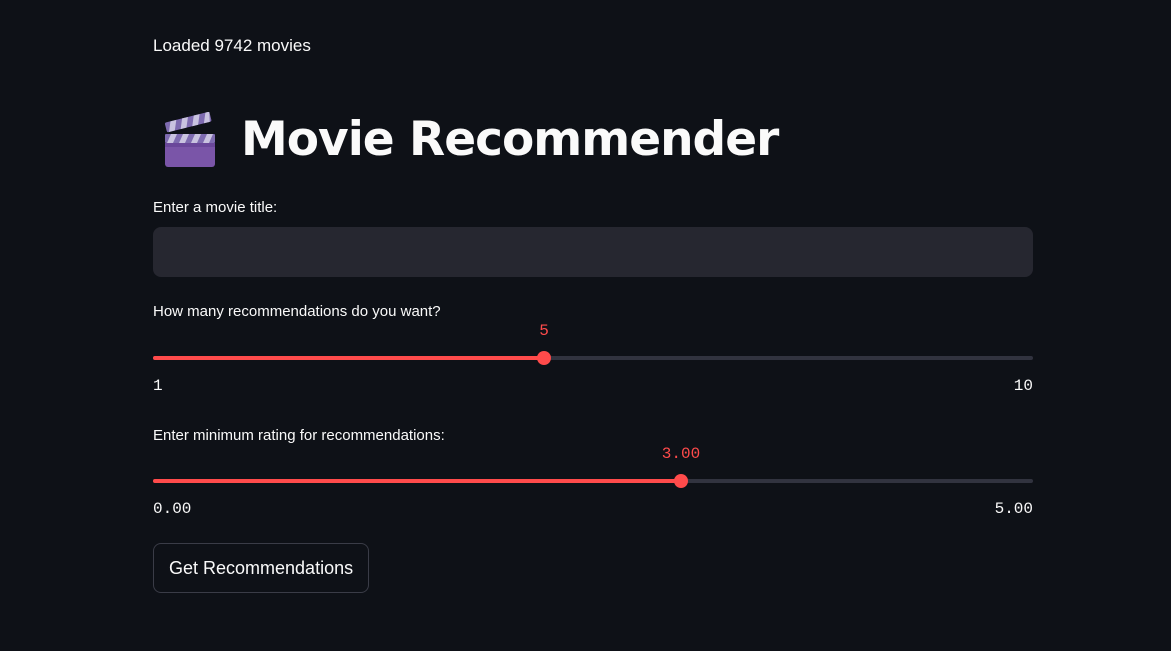  What do you see at coordinates (1023, 386) in the screenshot?
I see `slider-max-label: 10` at bounding box center [1023, 386].